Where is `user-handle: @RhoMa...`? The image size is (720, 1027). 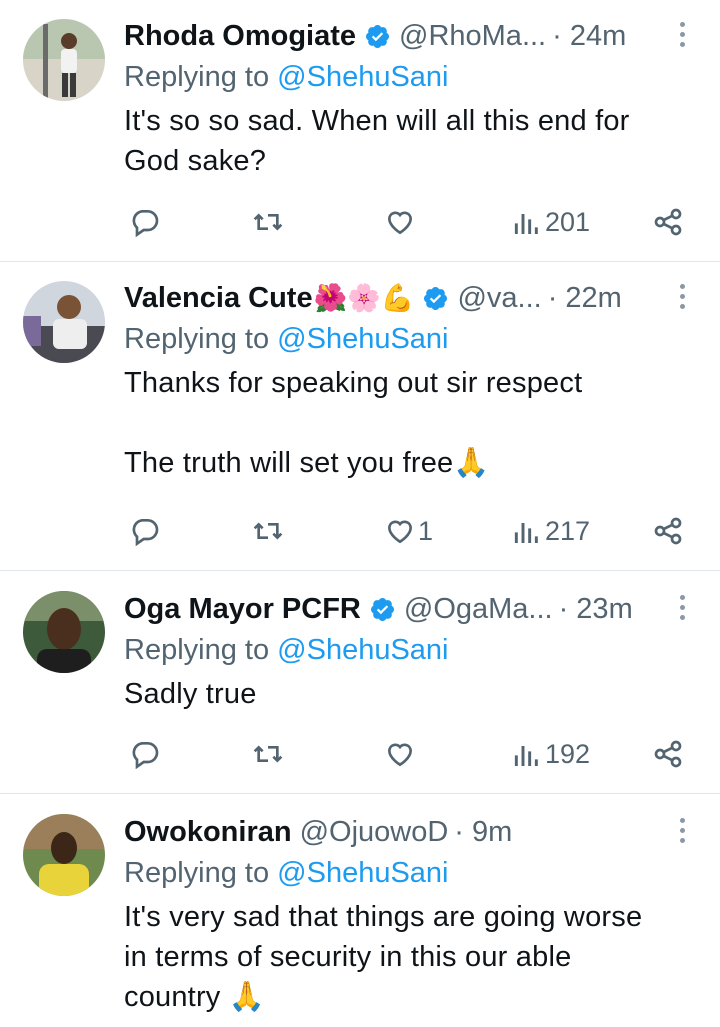 user-handle: @RhoMa... is located at coordinates (472, 36).